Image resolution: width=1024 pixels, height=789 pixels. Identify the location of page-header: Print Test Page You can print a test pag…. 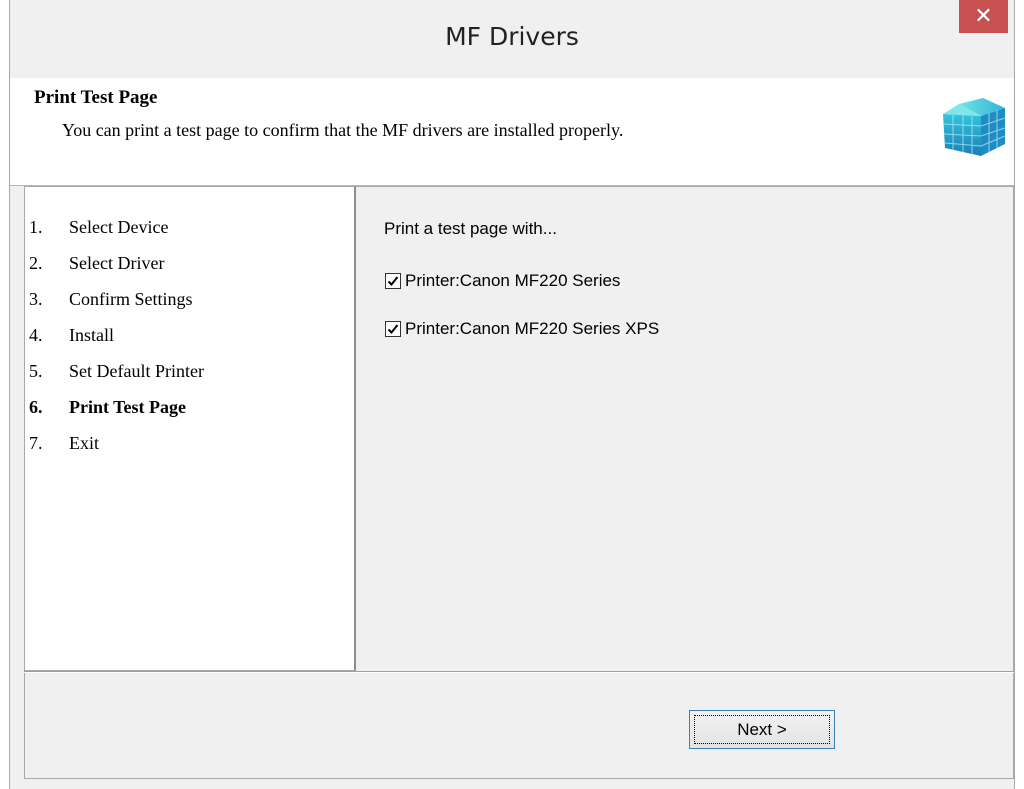
(512, 132).